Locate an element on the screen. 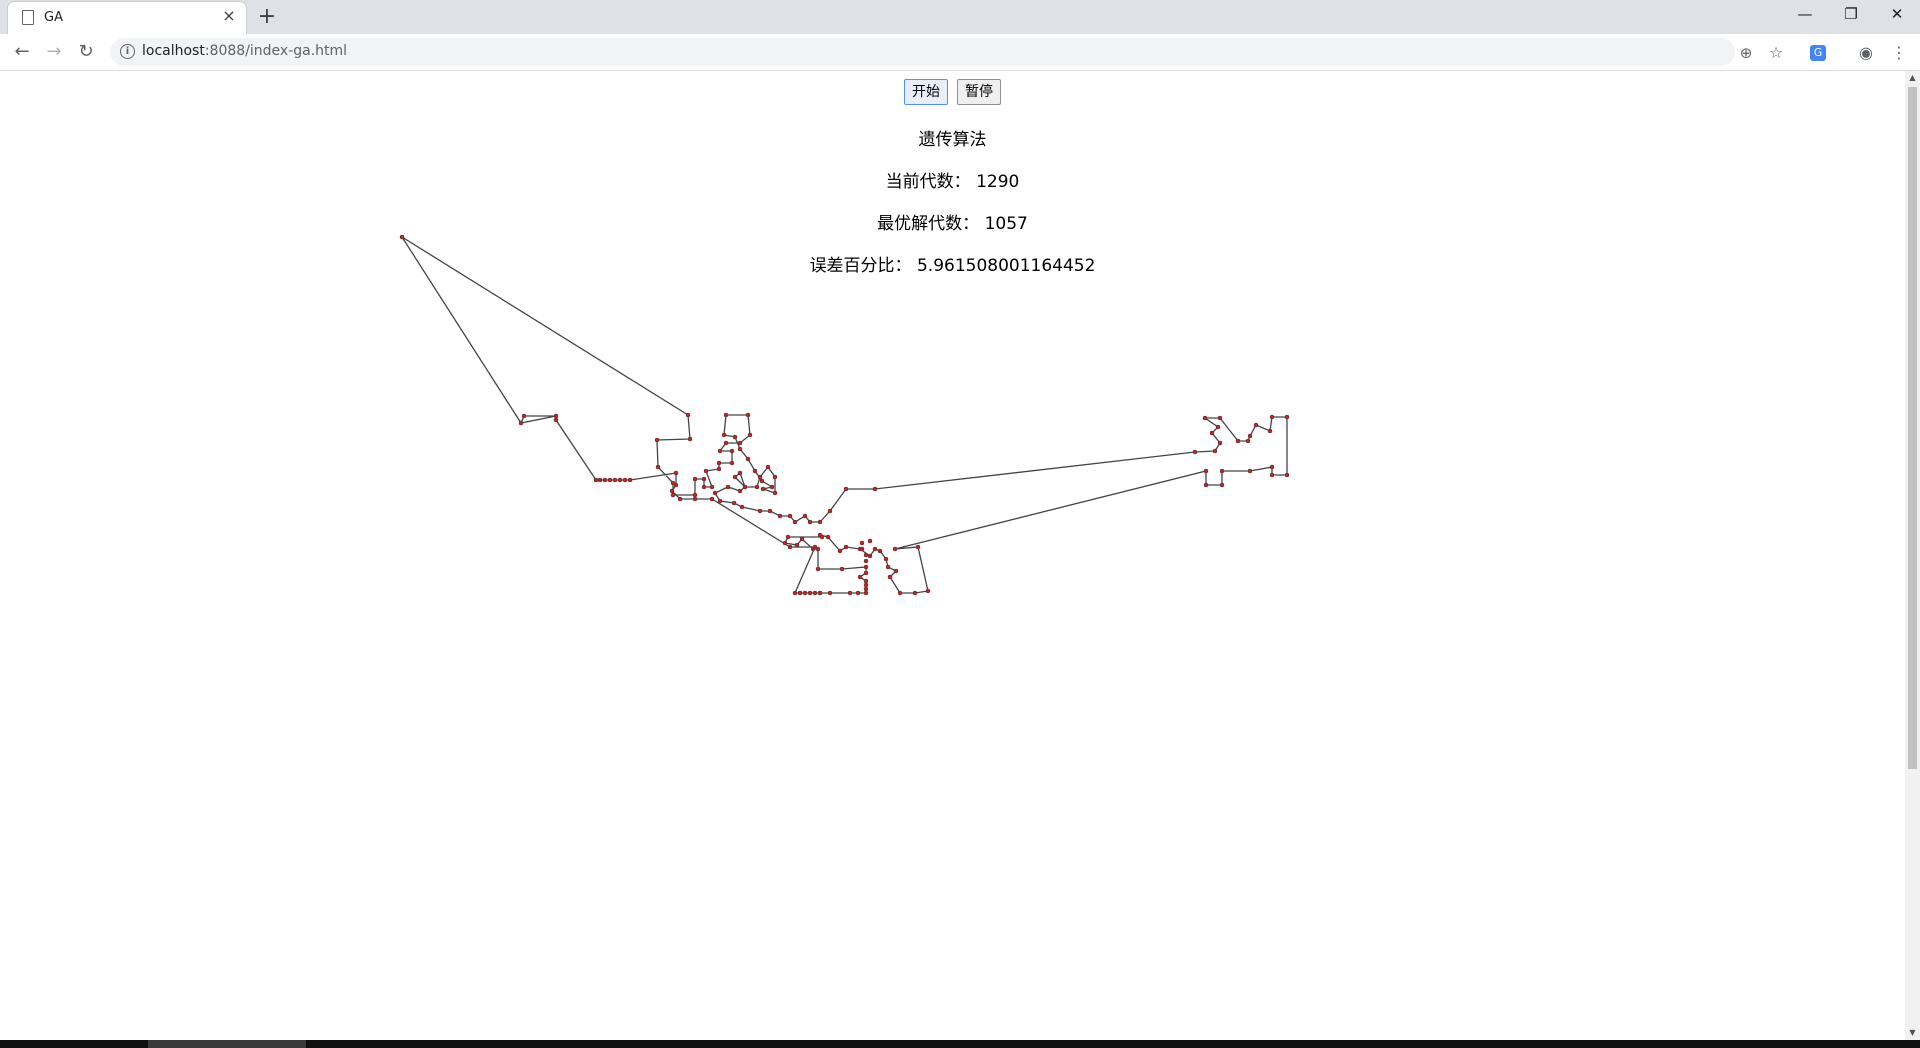 The width and height of the screenshot is (1920, 1048). taskbar is located at coordinates (960, 1044).